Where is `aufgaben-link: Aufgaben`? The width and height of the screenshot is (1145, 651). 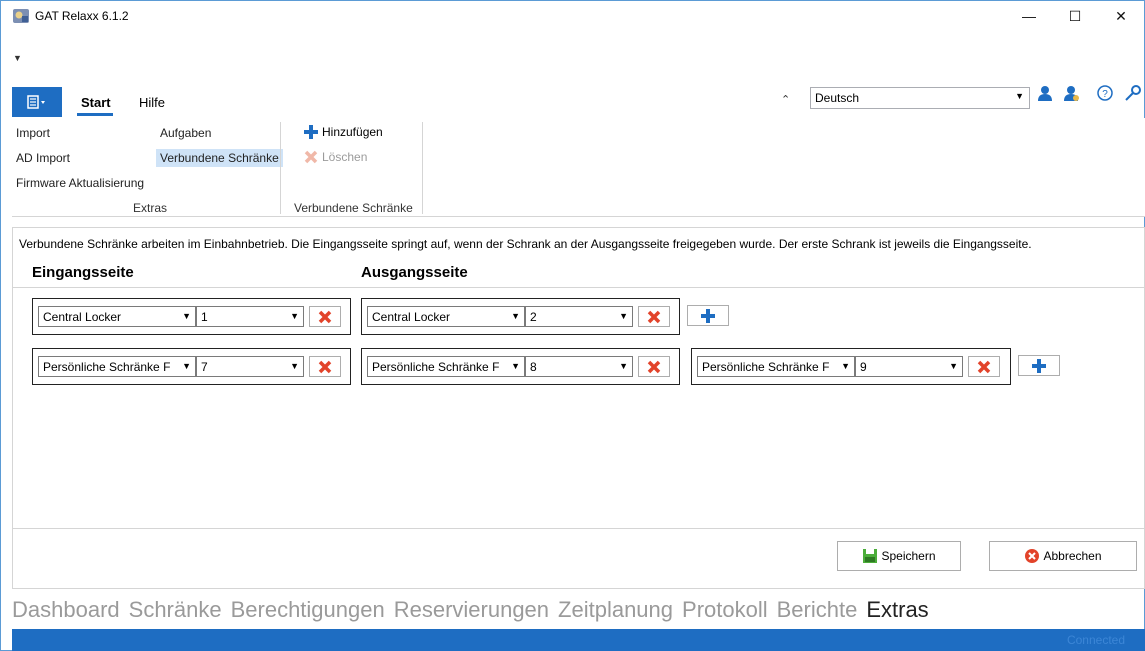 aufgaben-link: Aufgaben is located at coordinates (185, 133).